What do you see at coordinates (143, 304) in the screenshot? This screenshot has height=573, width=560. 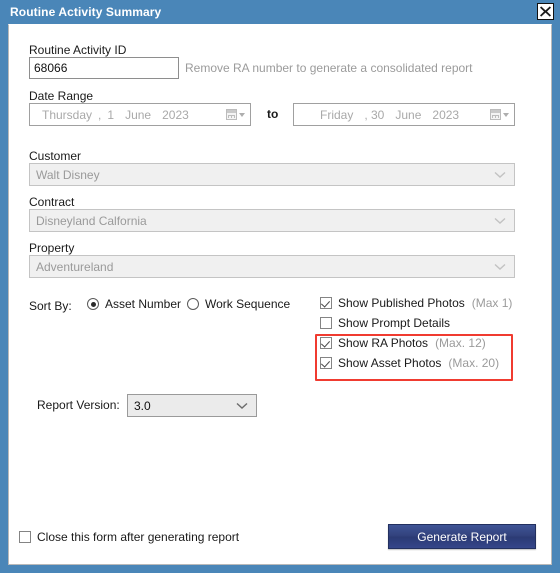 I see `radio-asset-number-label: Asset Number` at bounding box center [143, 304].